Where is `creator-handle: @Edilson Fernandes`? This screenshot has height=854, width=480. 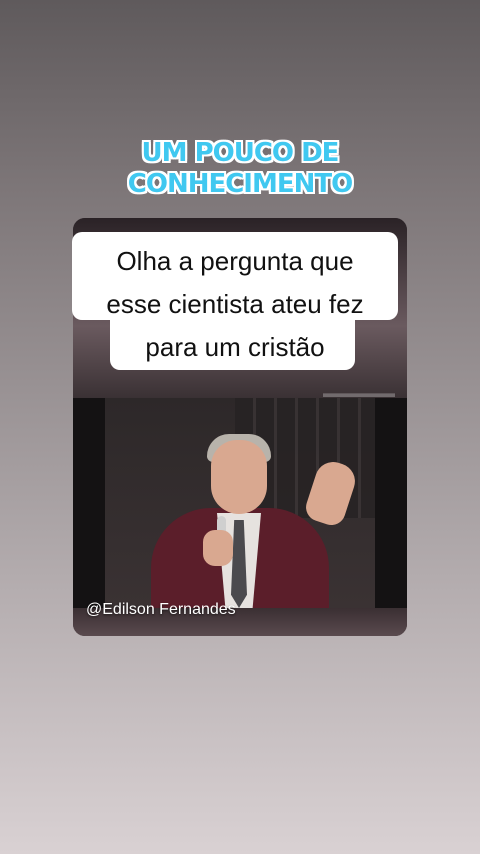 creator-handle: @Edilson Fernandes is located at coordinates (161, 609).